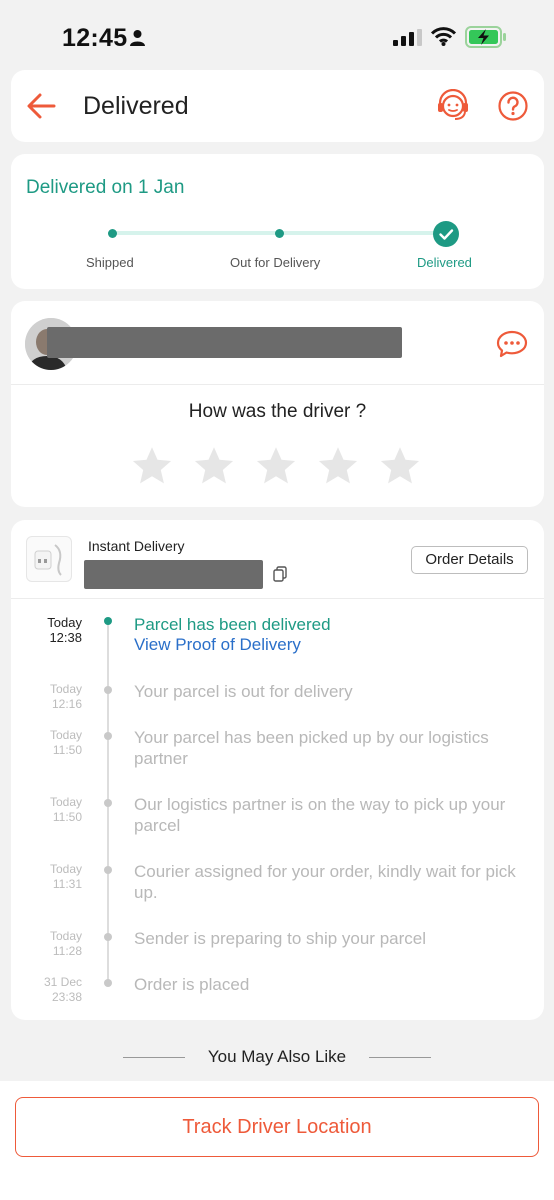 Image resolution: width=554 pixels, height=1200 pixels. Describe the element at coordinates (243, 691) in the screenshot. I see `event-description: Your parcel is out for delivery` at that location.